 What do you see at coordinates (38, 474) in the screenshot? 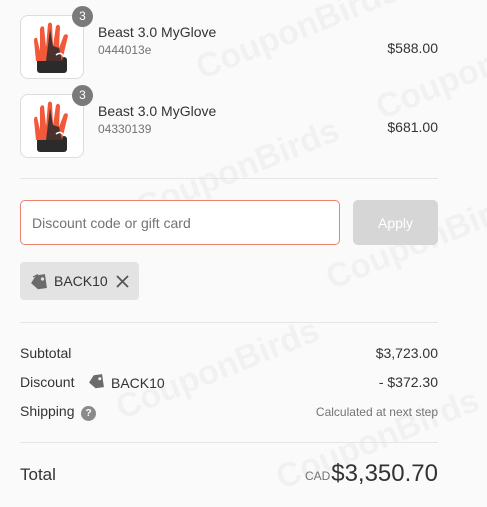
I see `total-label: Total` at bounding box center [38, 474].